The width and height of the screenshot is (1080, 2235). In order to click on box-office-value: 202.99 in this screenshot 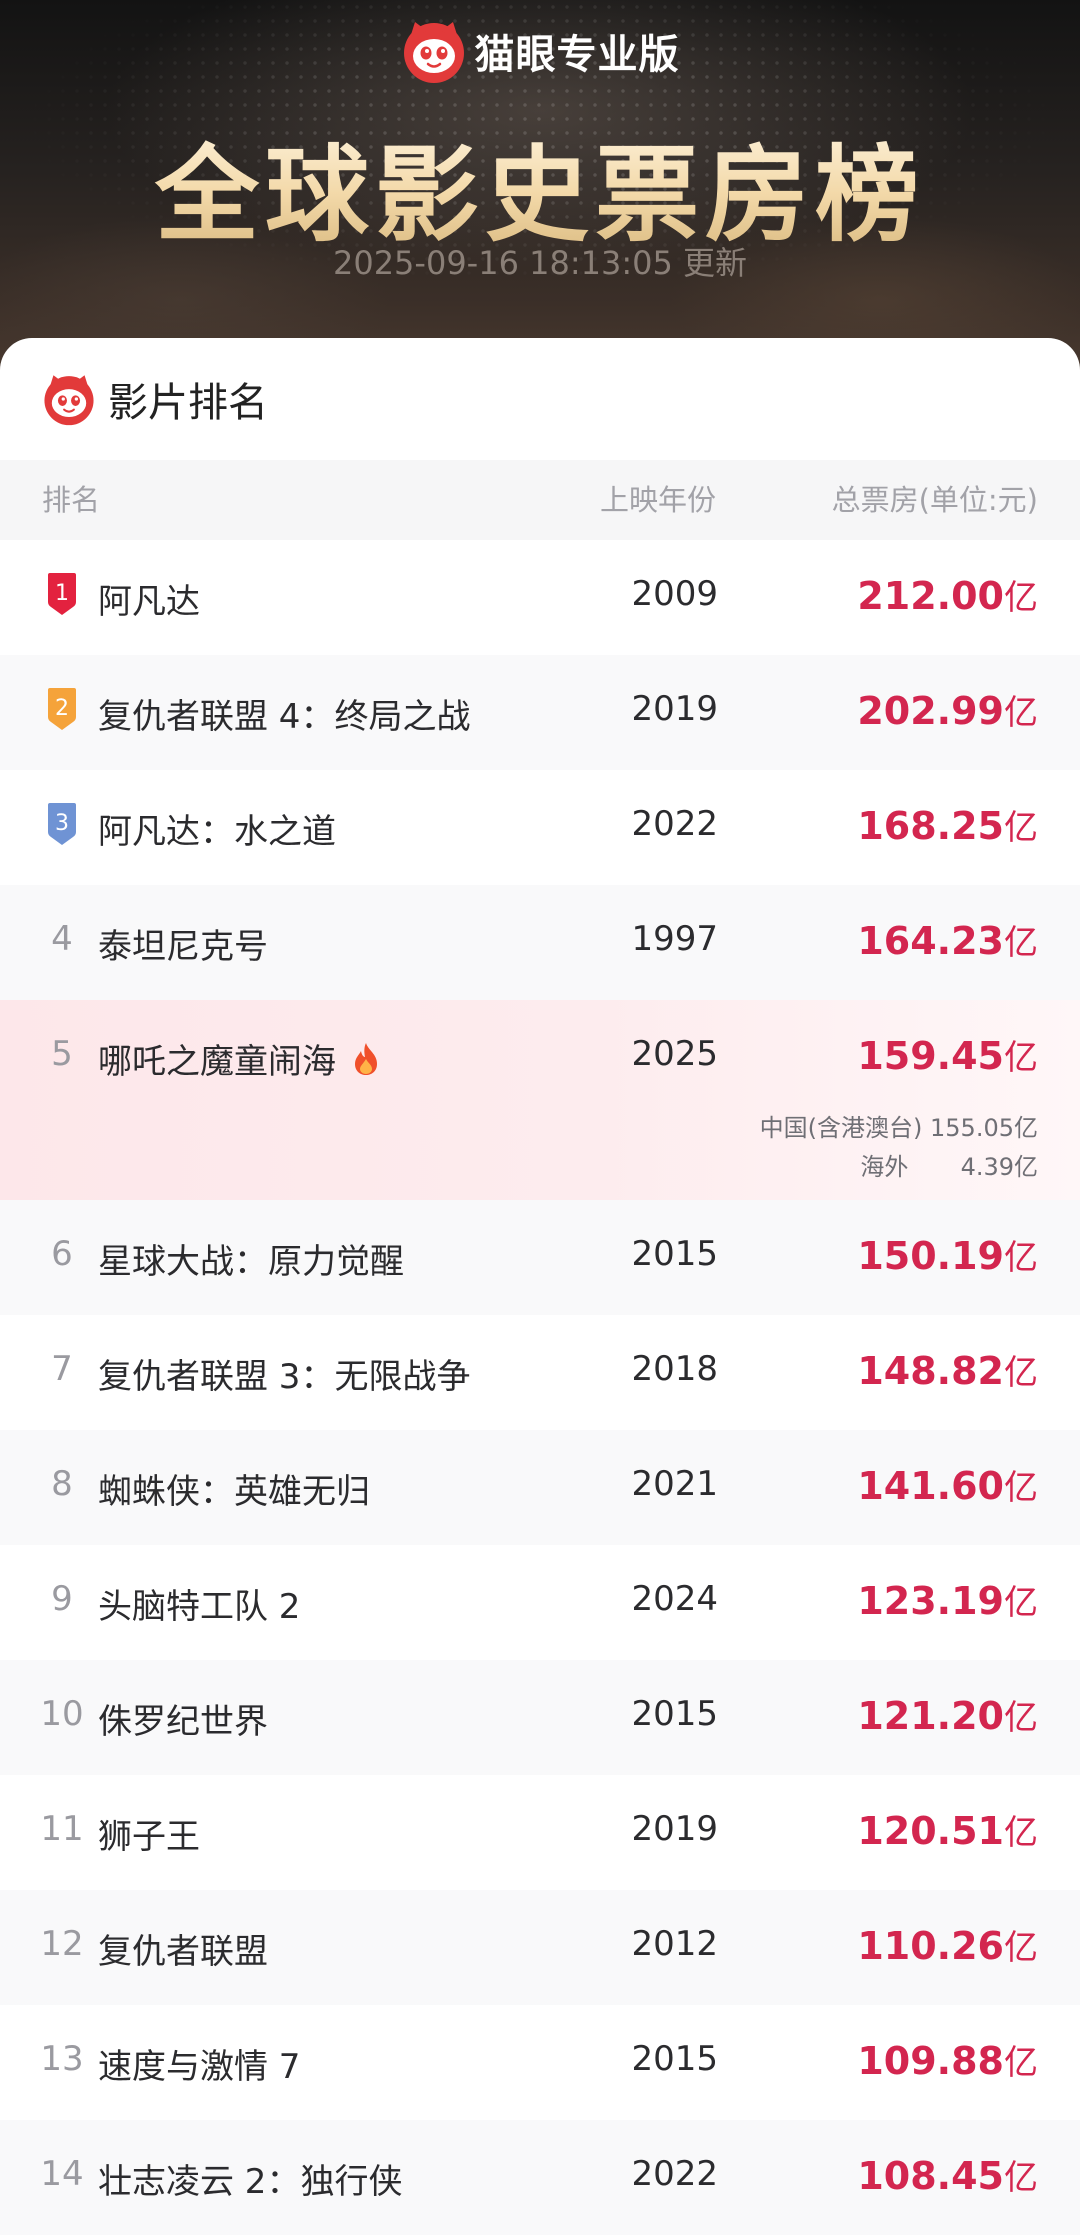, I will do `click(930, 711)`.